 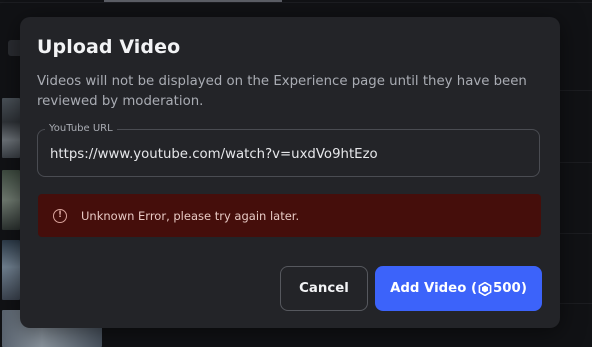 What do you see at coordinates (109, 47) in the screenshot?
I see `dialog-title: Upload Video` at bounding box center [109, 47].